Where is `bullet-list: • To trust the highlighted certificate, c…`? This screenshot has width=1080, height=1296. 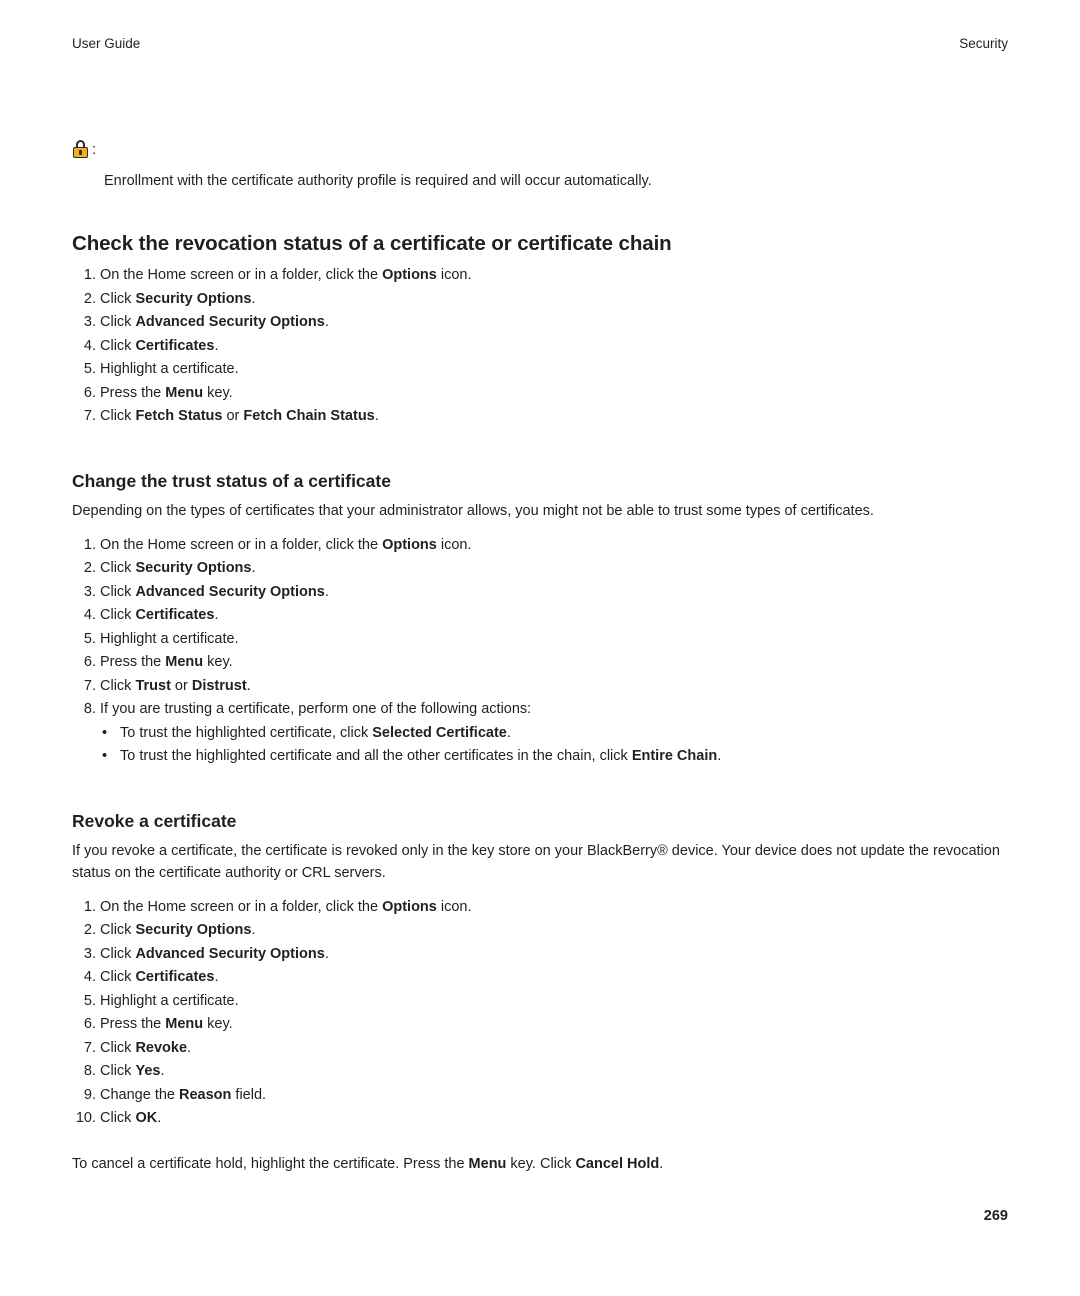 bullet-list: • To trust the highlighted certificate, c… is located at coordinates (554, 745).